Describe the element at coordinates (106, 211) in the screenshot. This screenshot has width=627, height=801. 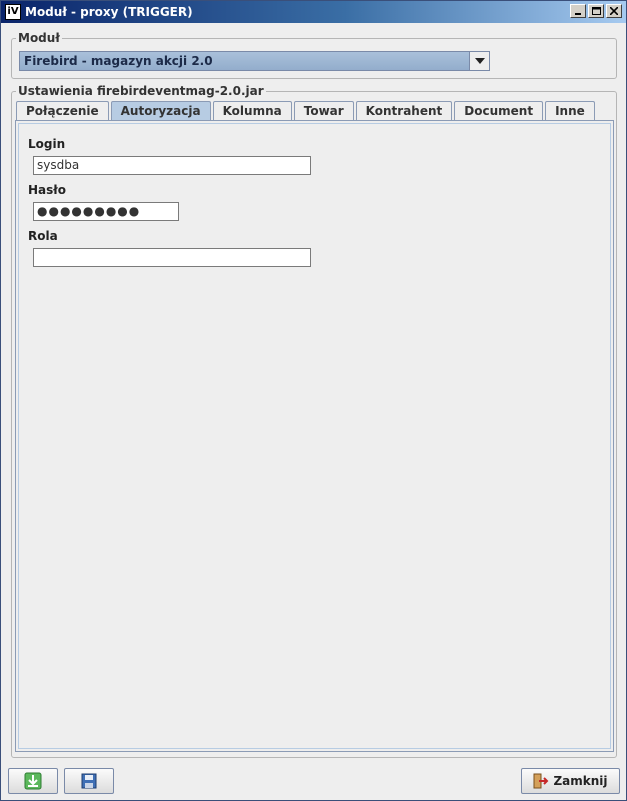
I see `password-field: ●●●●●●●●●` at that location.